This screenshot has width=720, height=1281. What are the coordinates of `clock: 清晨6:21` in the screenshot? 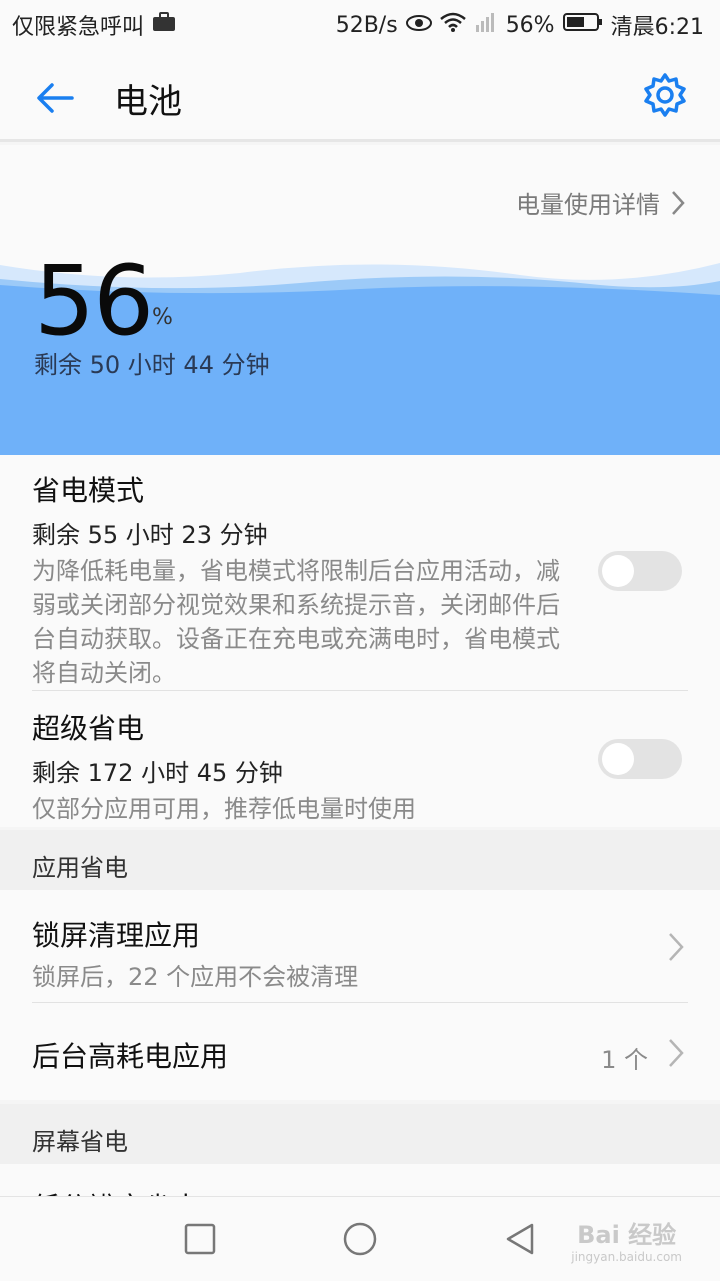 It's located at (657, 27).